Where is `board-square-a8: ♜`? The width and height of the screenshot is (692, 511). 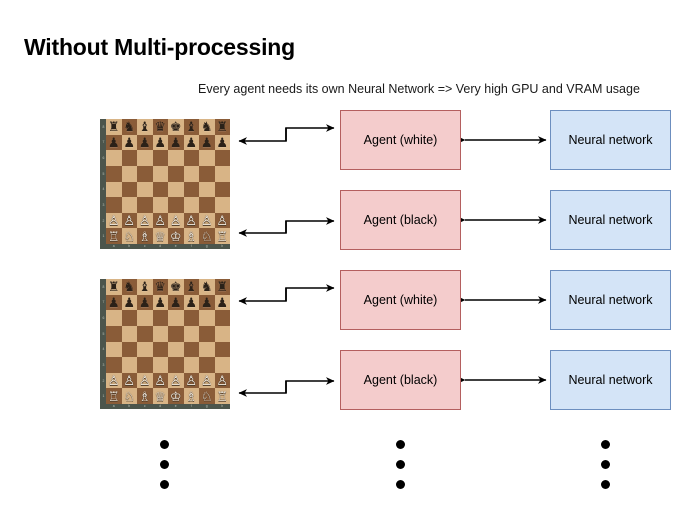 board-square-a8: ♜ is located at coordinates (114, 287).